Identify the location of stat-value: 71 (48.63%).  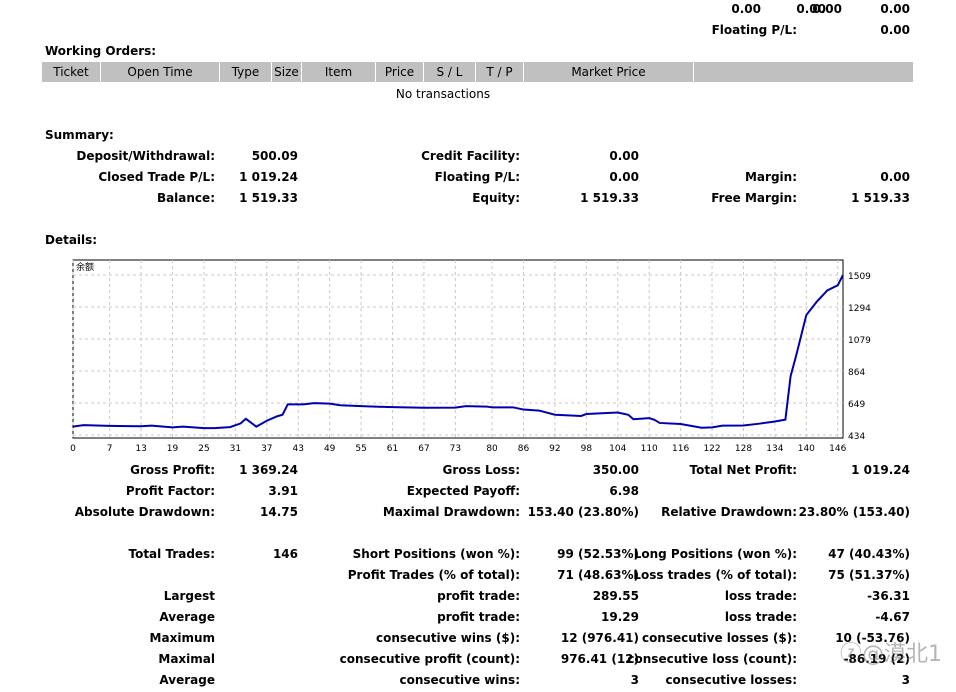
(598, 575).